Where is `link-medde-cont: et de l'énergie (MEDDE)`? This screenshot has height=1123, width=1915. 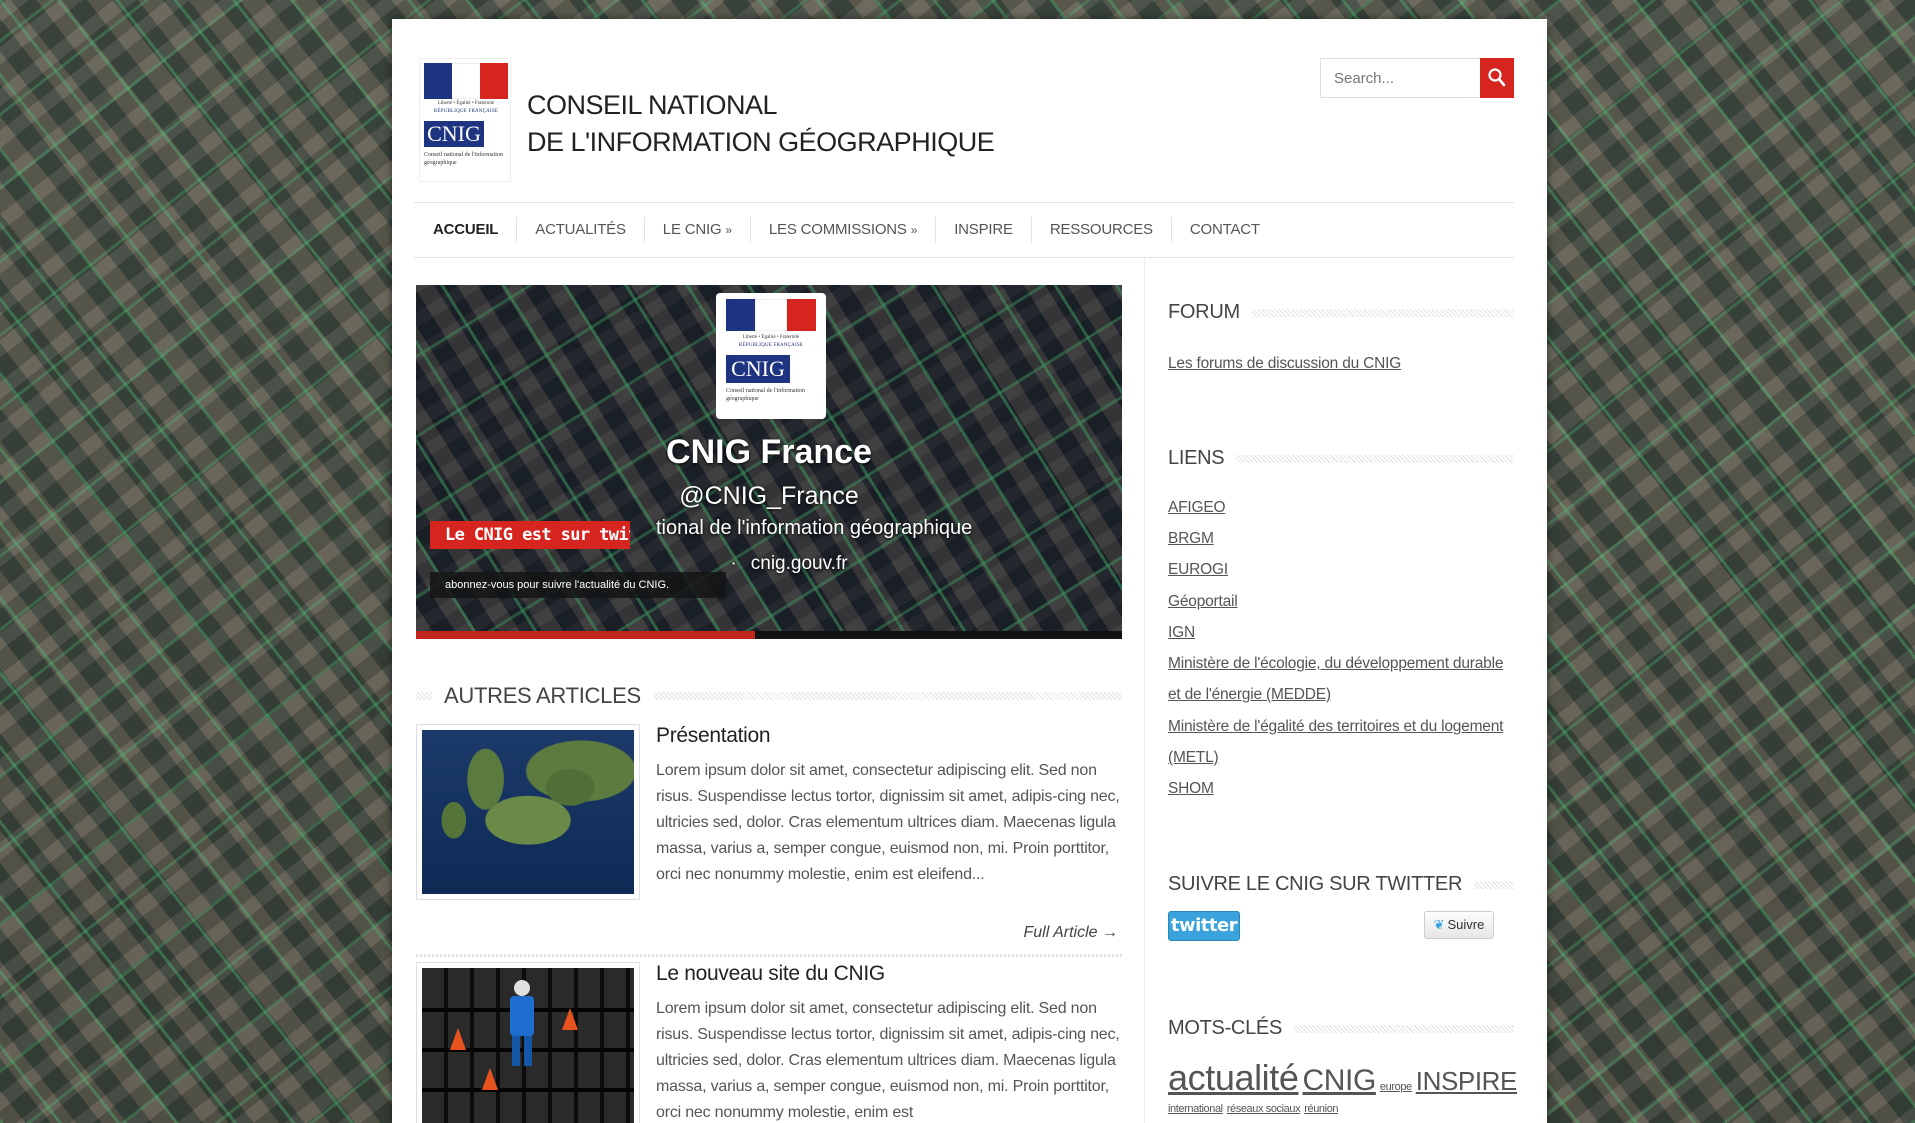 link-medde-cont: et de l'énergie (MEDDE) is located at coordinates (1249, 695).